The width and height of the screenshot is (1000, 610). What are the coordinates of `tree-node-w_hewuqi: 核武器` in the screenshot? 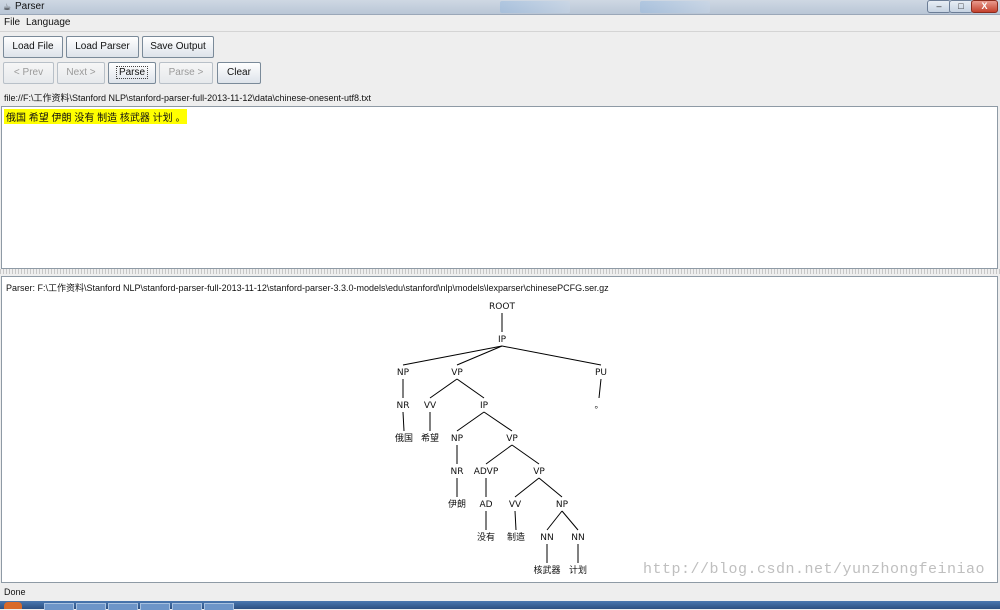 It's located at (546, 570).